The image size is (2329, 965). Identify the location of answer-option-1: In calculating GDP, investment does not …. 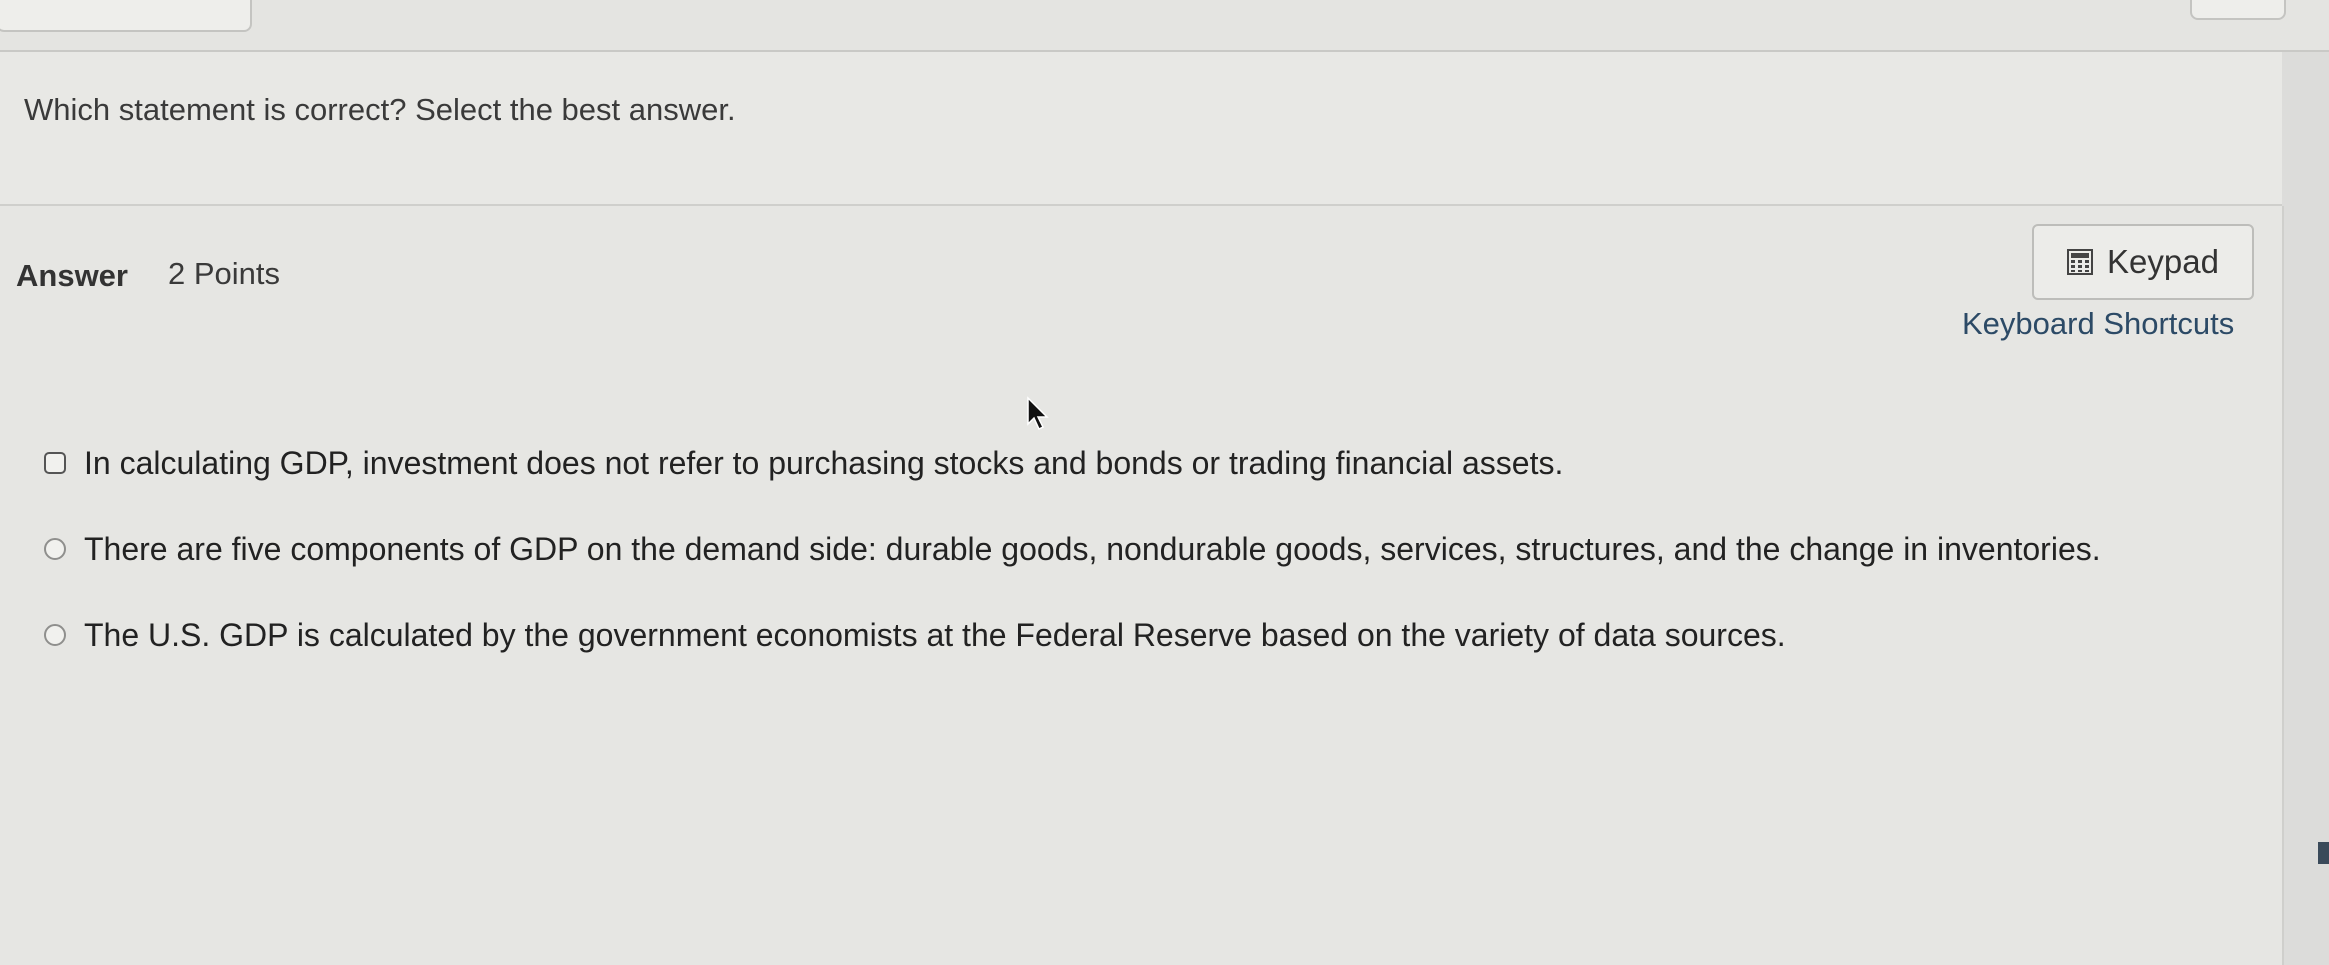
(1072, 463).